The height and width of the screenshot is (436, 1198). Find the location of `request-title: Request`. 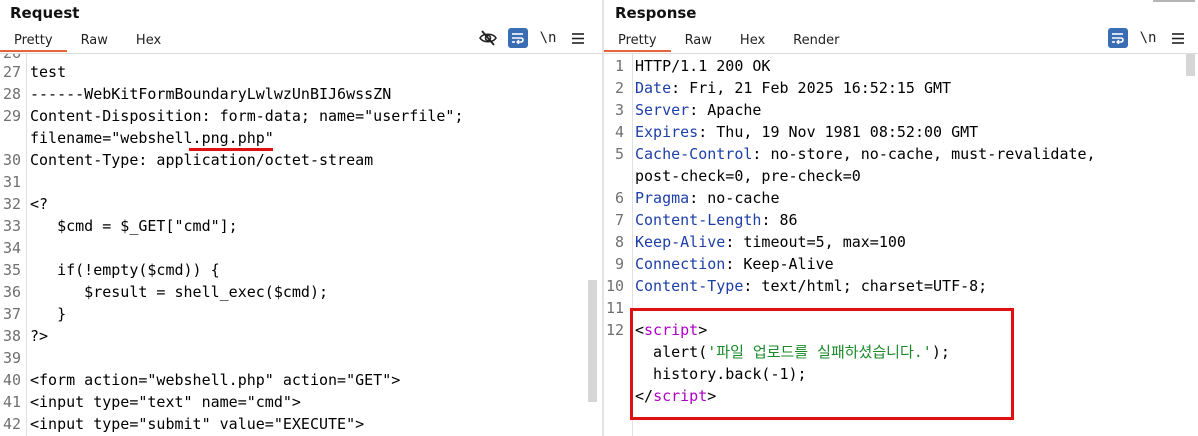

request-title: Request is located at coordinates (45, 13).